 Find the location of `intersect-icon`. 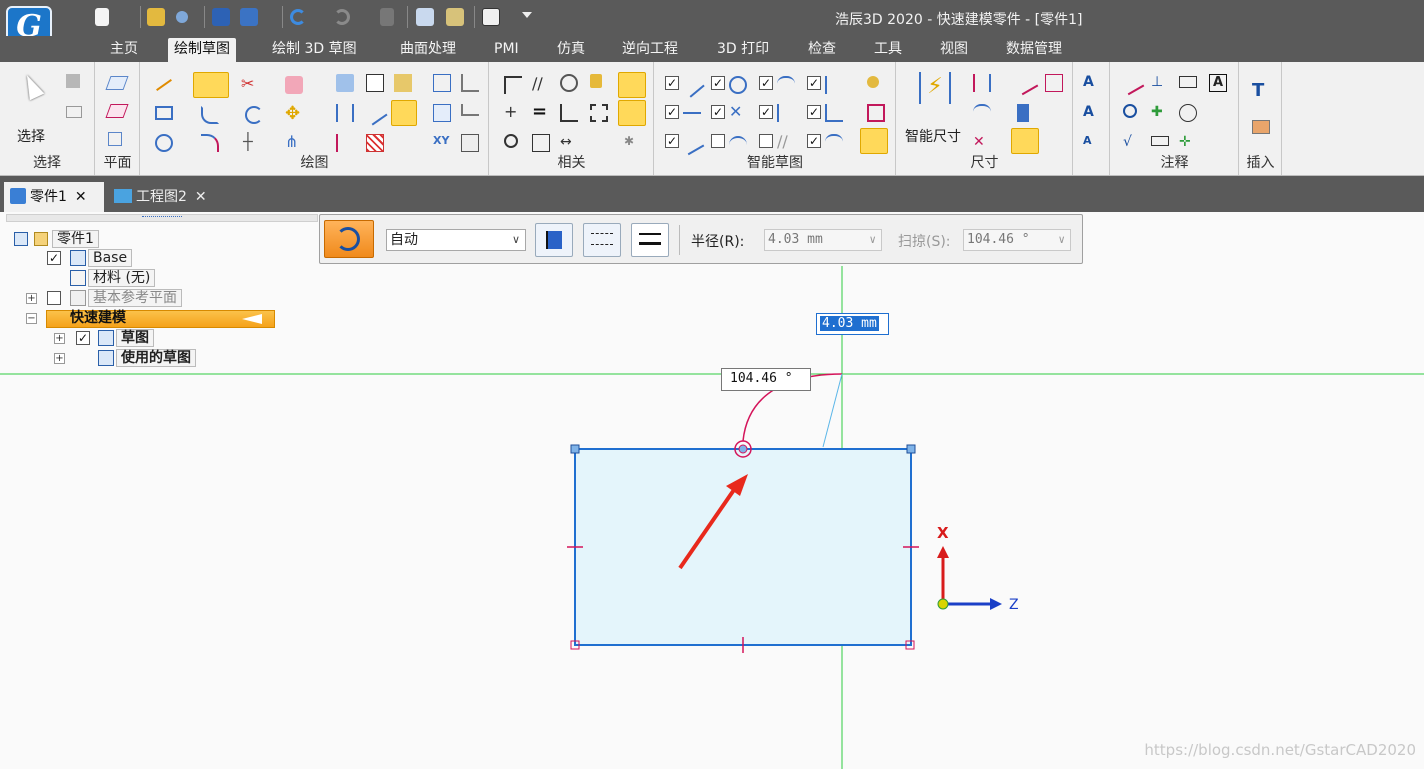

intersect-icon is located at coordinates (403, 83).